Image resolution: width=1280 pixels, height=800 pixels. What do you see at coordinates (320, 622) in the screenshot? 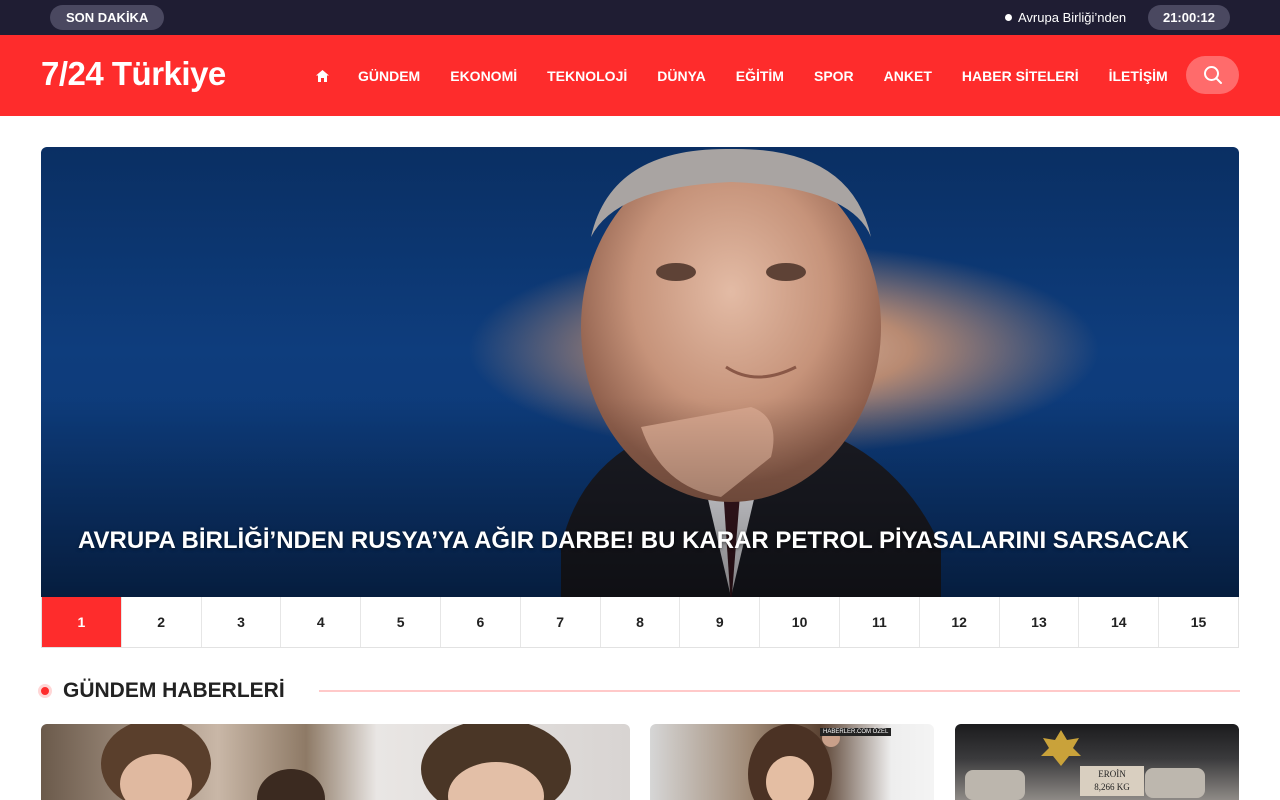
I see `slide-page-4: 4` at bounding box center [320, 622].